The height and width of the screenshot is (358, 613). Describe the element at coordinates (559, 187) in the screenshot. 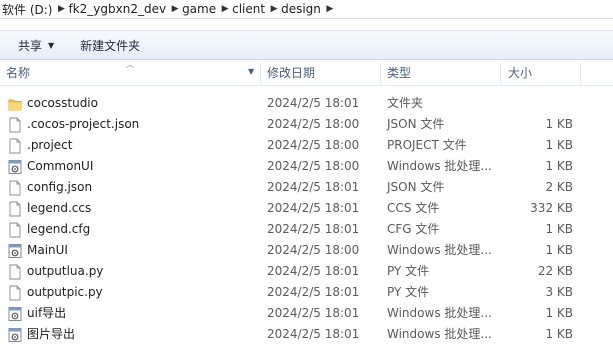

I see `file-size: 2 KB` at that location.